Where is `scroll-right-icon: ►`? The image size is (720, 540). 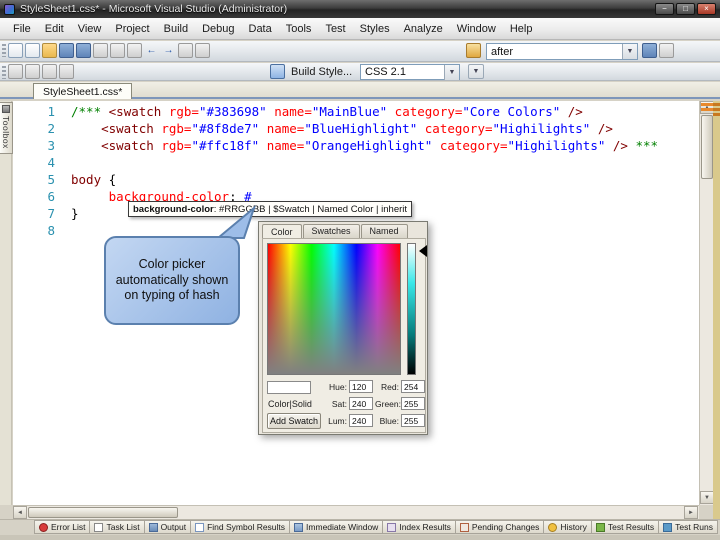
scroll-right-icon: ► is located at coordinates (691, 512).